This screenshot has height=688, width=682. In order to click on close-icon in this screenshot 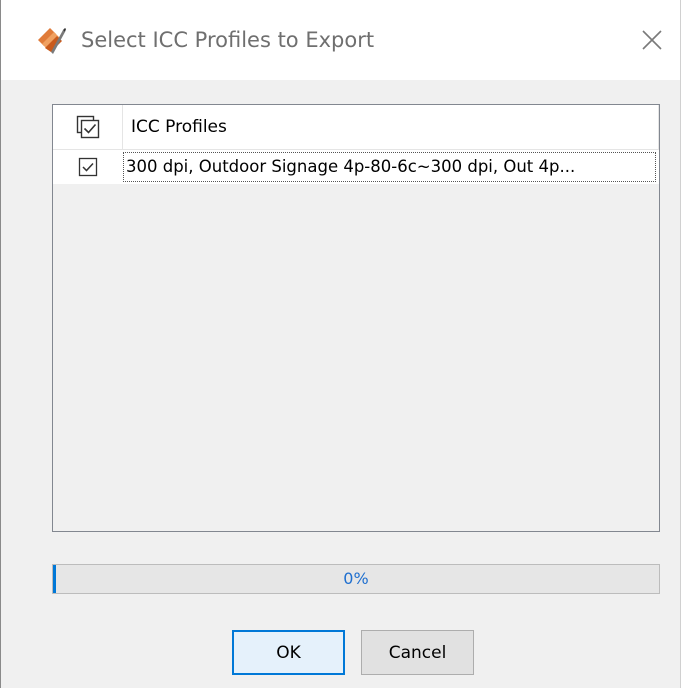, I will do `click(652, 40)`.